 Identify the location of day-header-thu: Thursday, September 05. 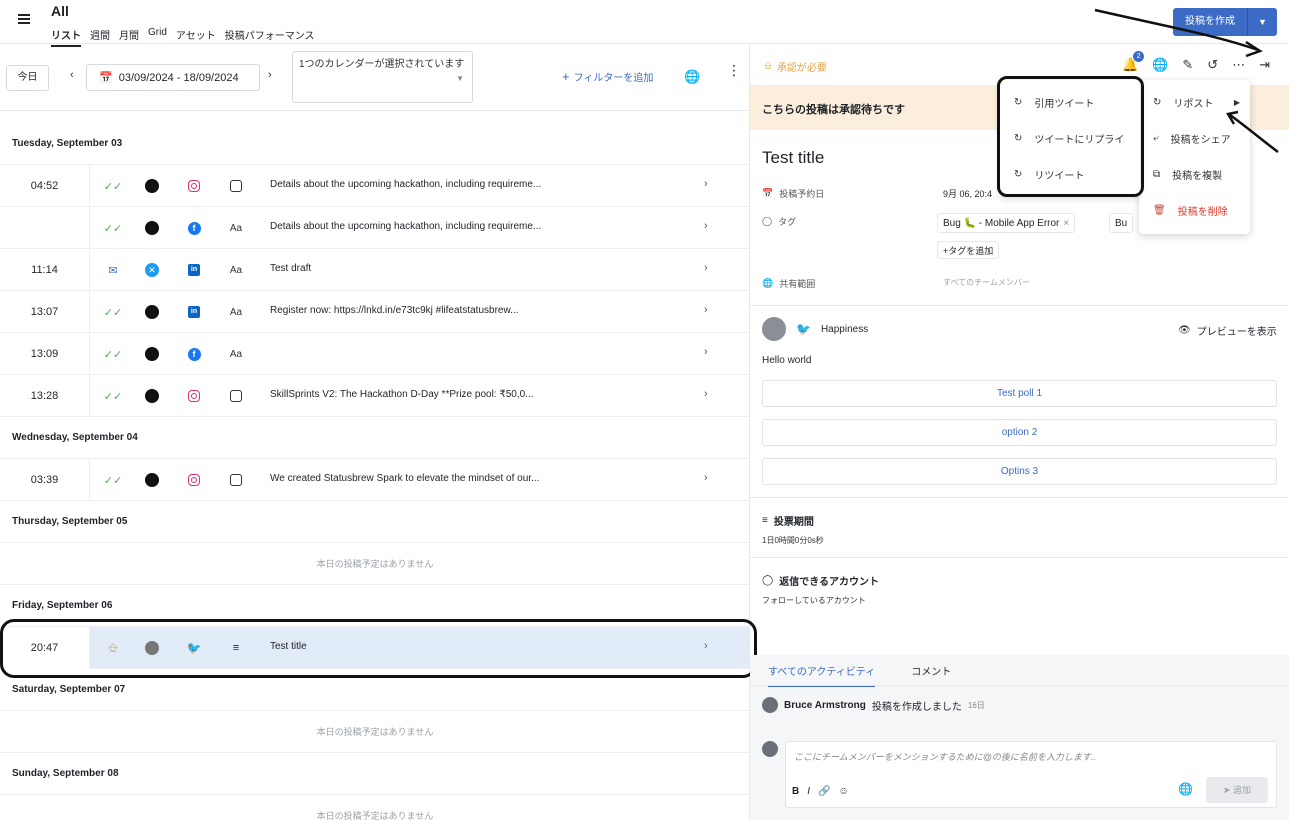
(69, 521).